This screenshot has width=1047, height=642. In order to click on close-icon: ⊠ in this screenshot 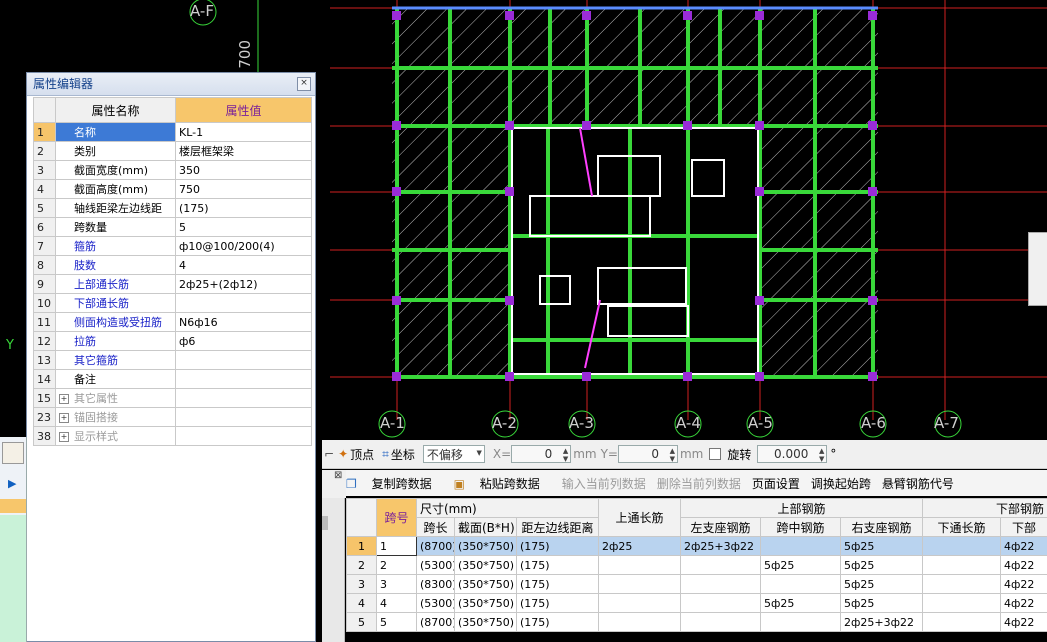, I will do `click(338, 475)`.